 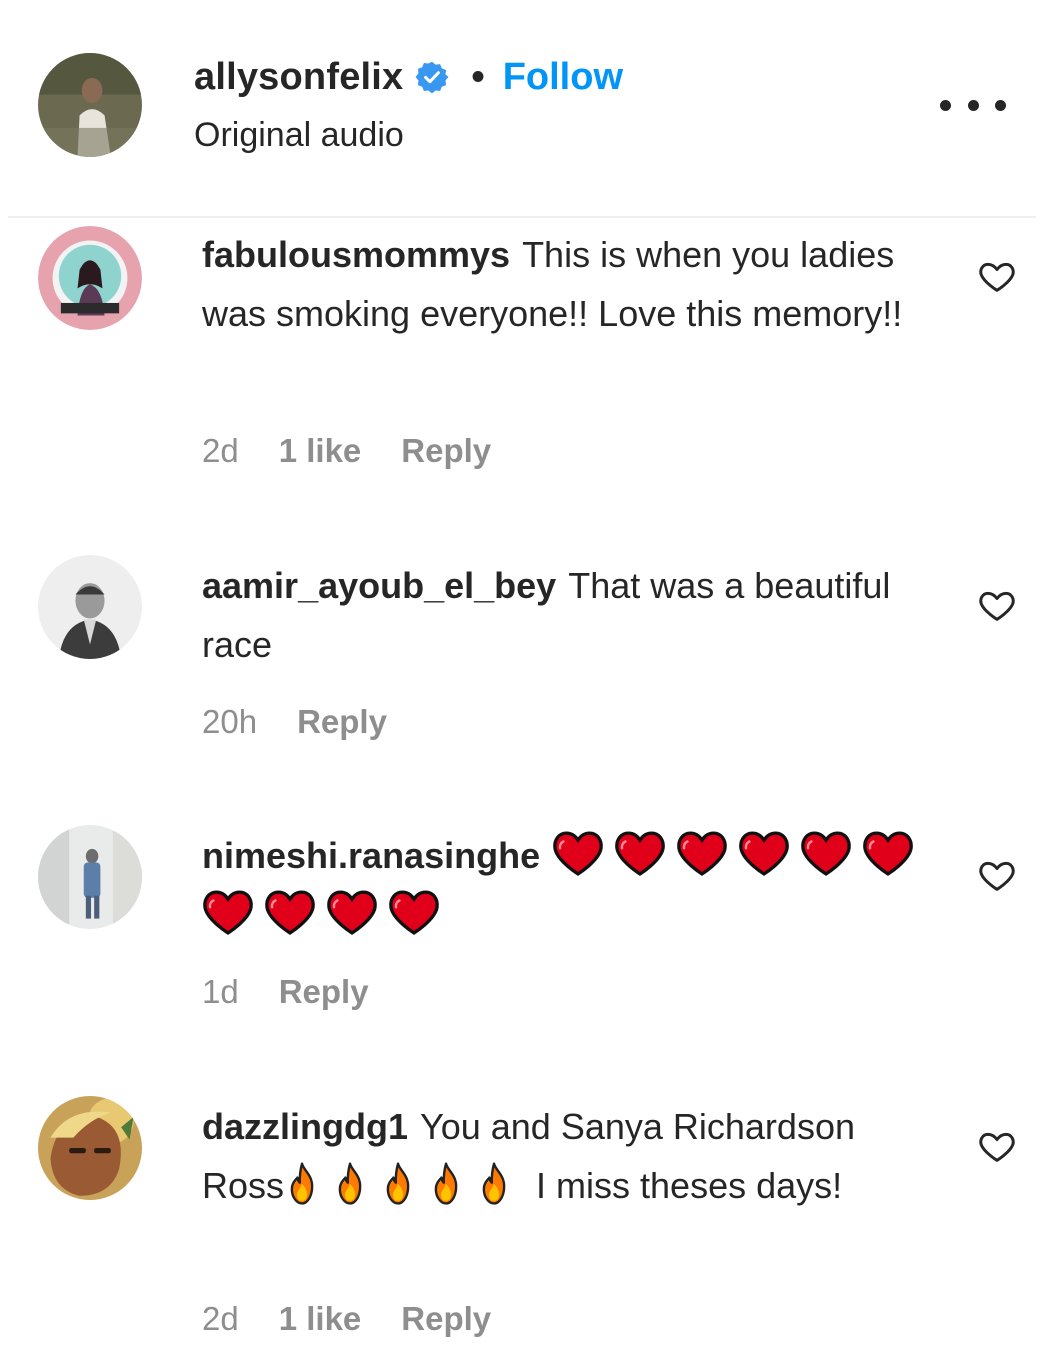 I want to click on fire-emoji-group, so click(x=404, y=1185).